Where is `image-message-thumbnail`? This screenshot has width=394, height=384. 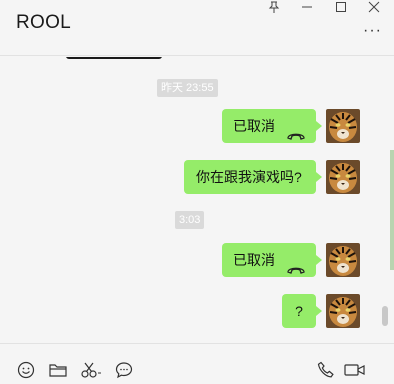
image-message-thumbnail is located at coordinates (114, 58).